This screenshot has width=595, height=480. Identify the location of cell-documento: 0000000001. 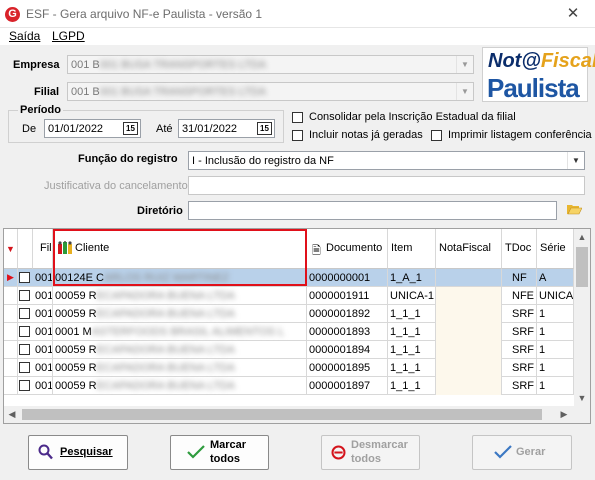
(347, 278).